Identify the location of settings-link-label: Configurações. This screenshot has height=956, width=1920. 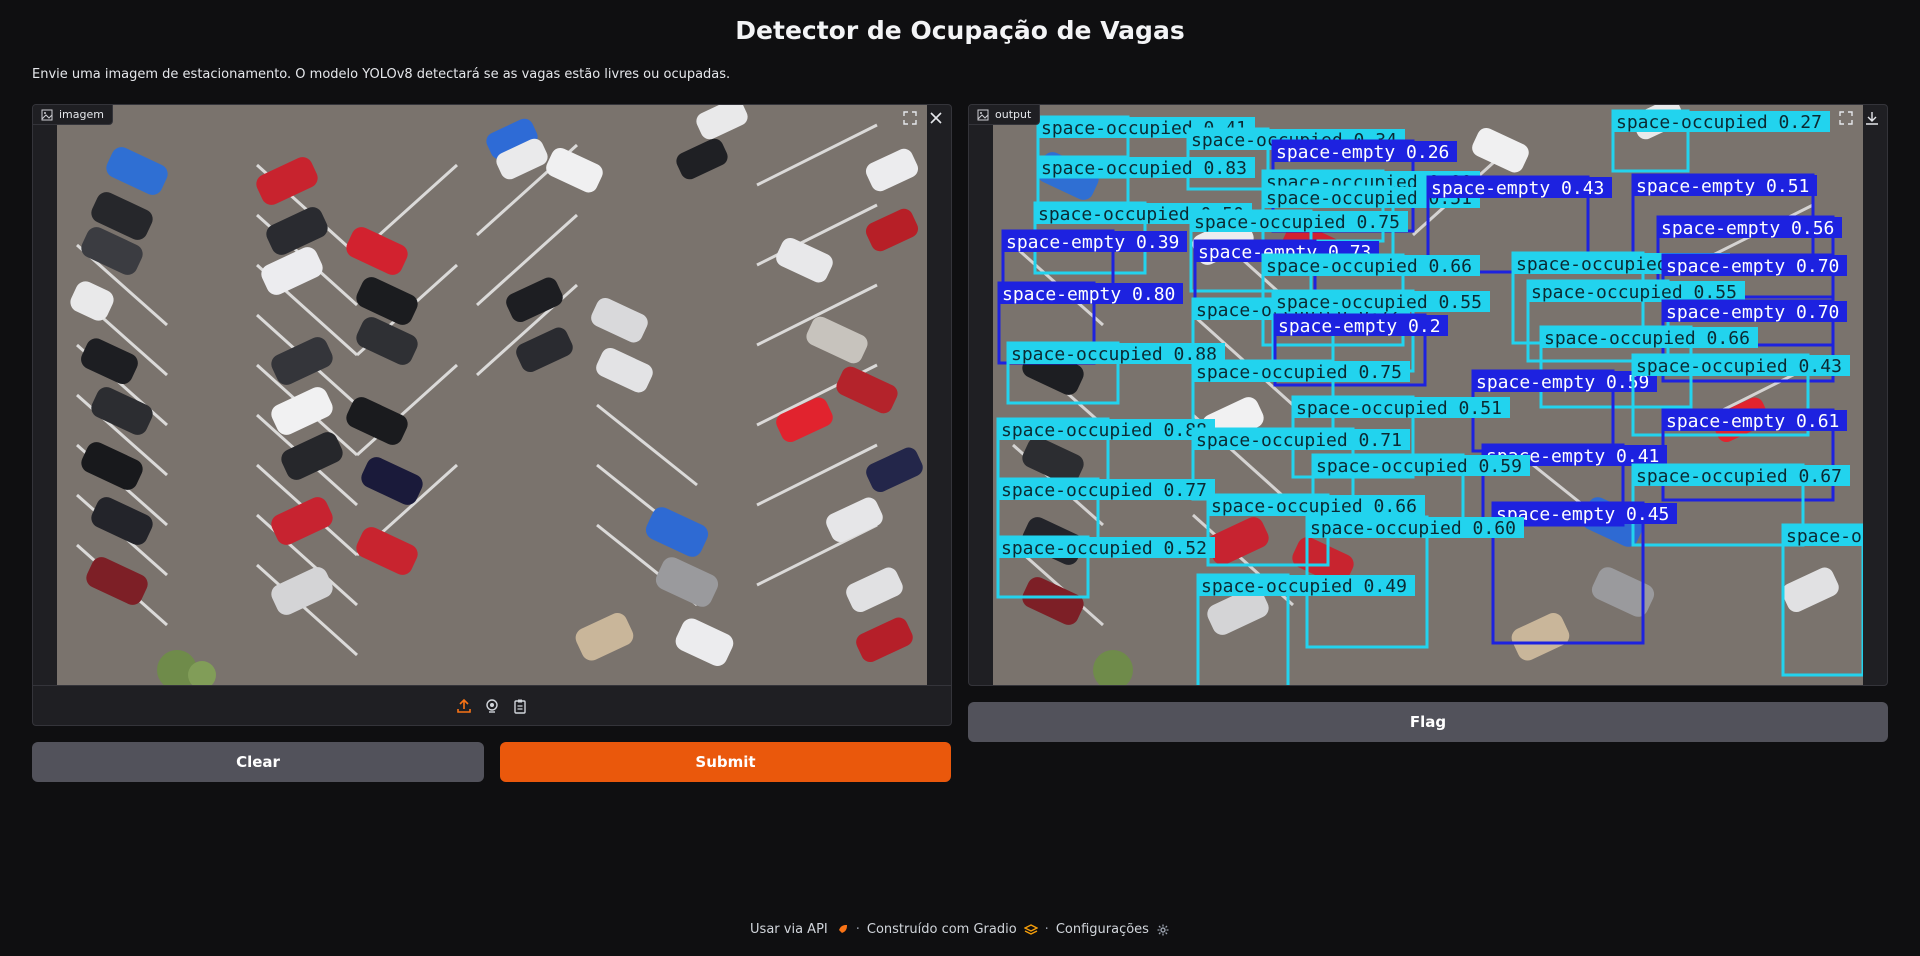
(1102, 929).